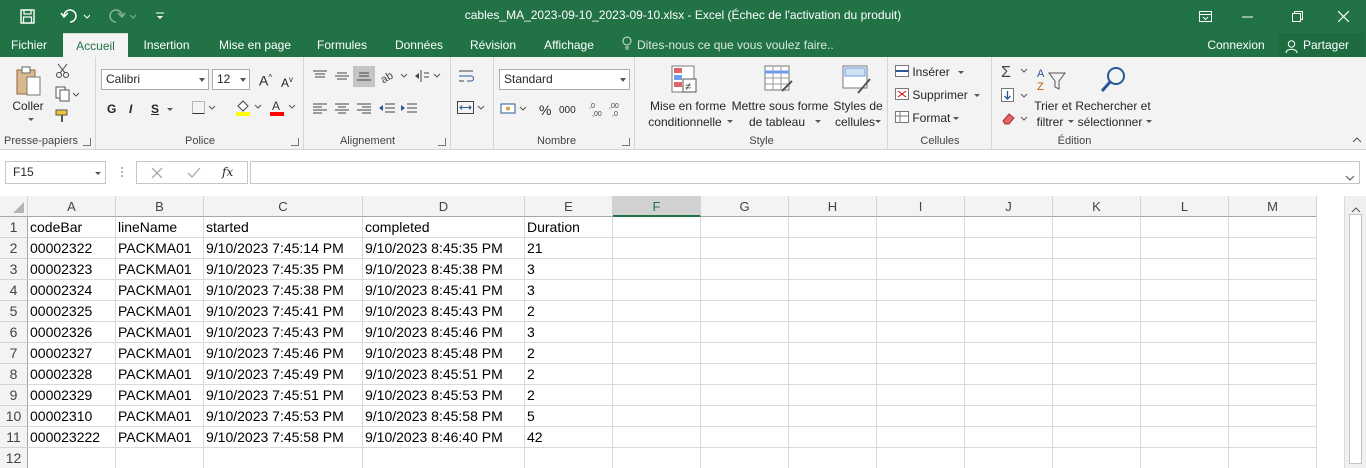  I want to click on cell-g10, so click(745, 416).